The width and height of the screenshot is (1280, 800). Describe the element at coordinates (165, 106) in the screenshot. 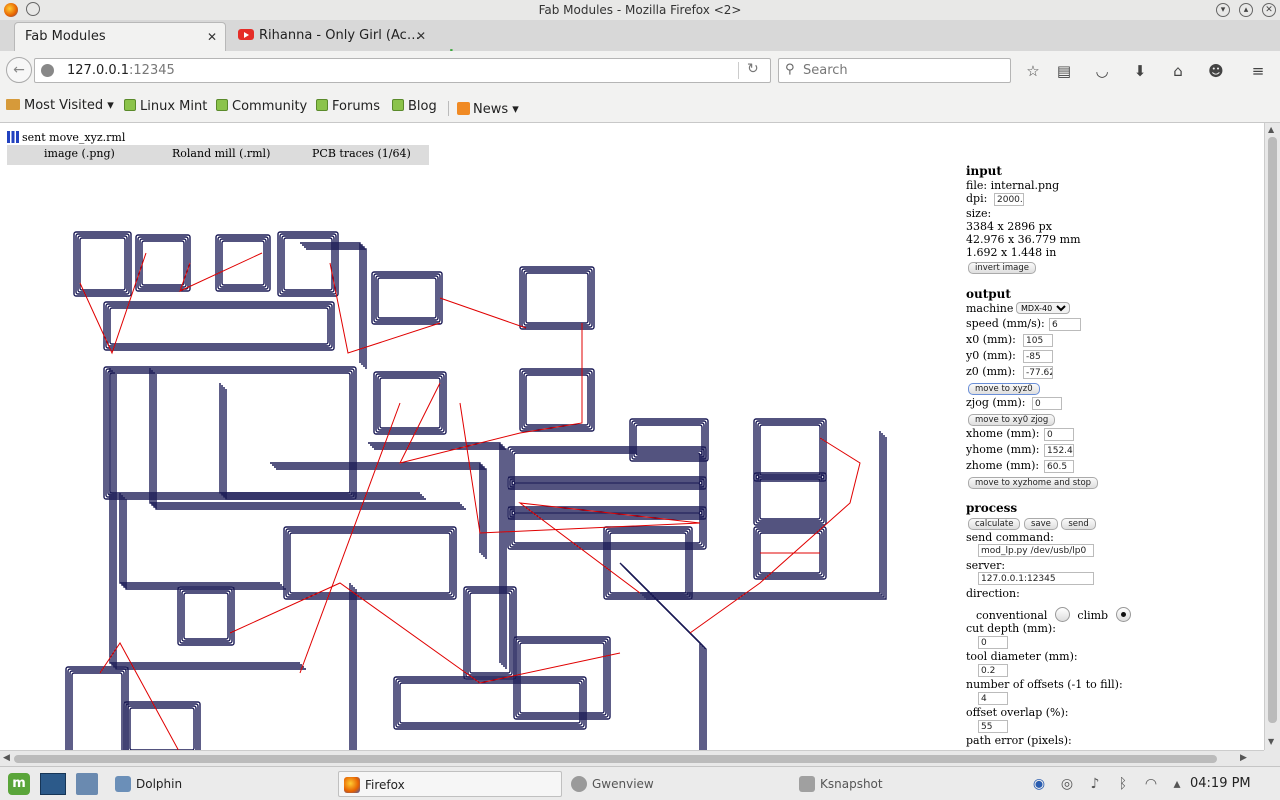

I see `bookmark-linux-mint: Linux Mint` at that location.